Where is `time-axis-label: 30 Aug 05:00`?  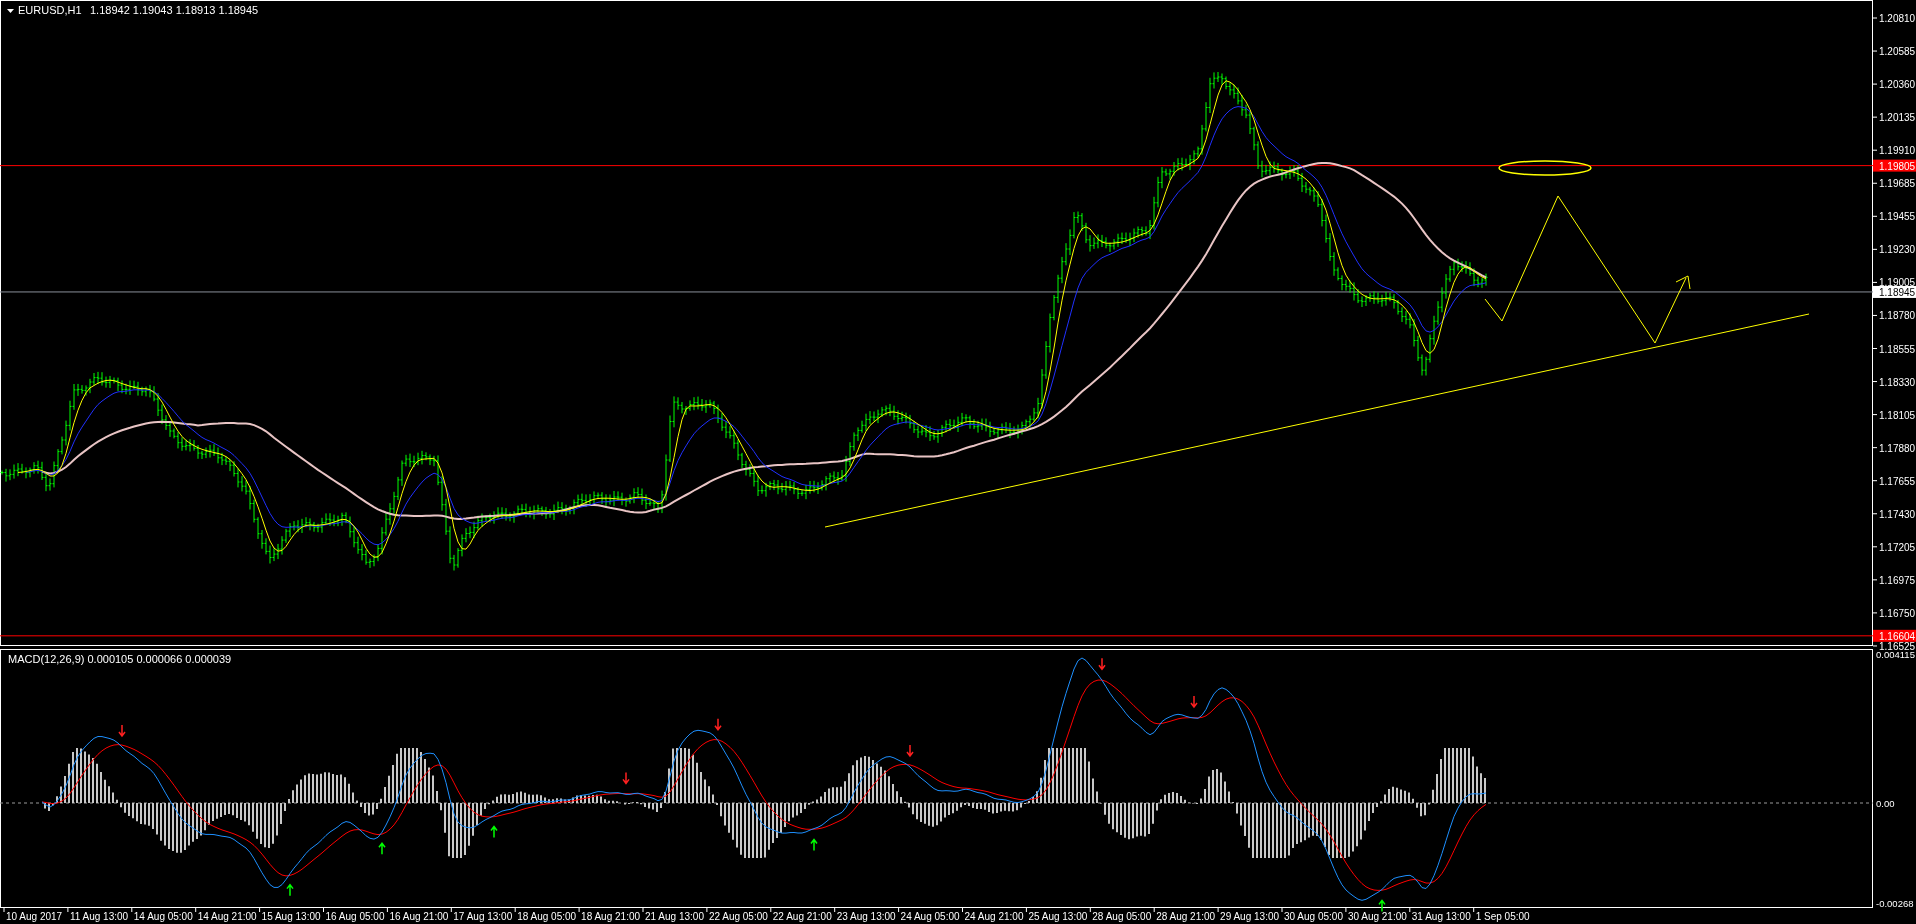
time-axis-label: 30 Aug 05:00 is located at coordinates (1313, 916).